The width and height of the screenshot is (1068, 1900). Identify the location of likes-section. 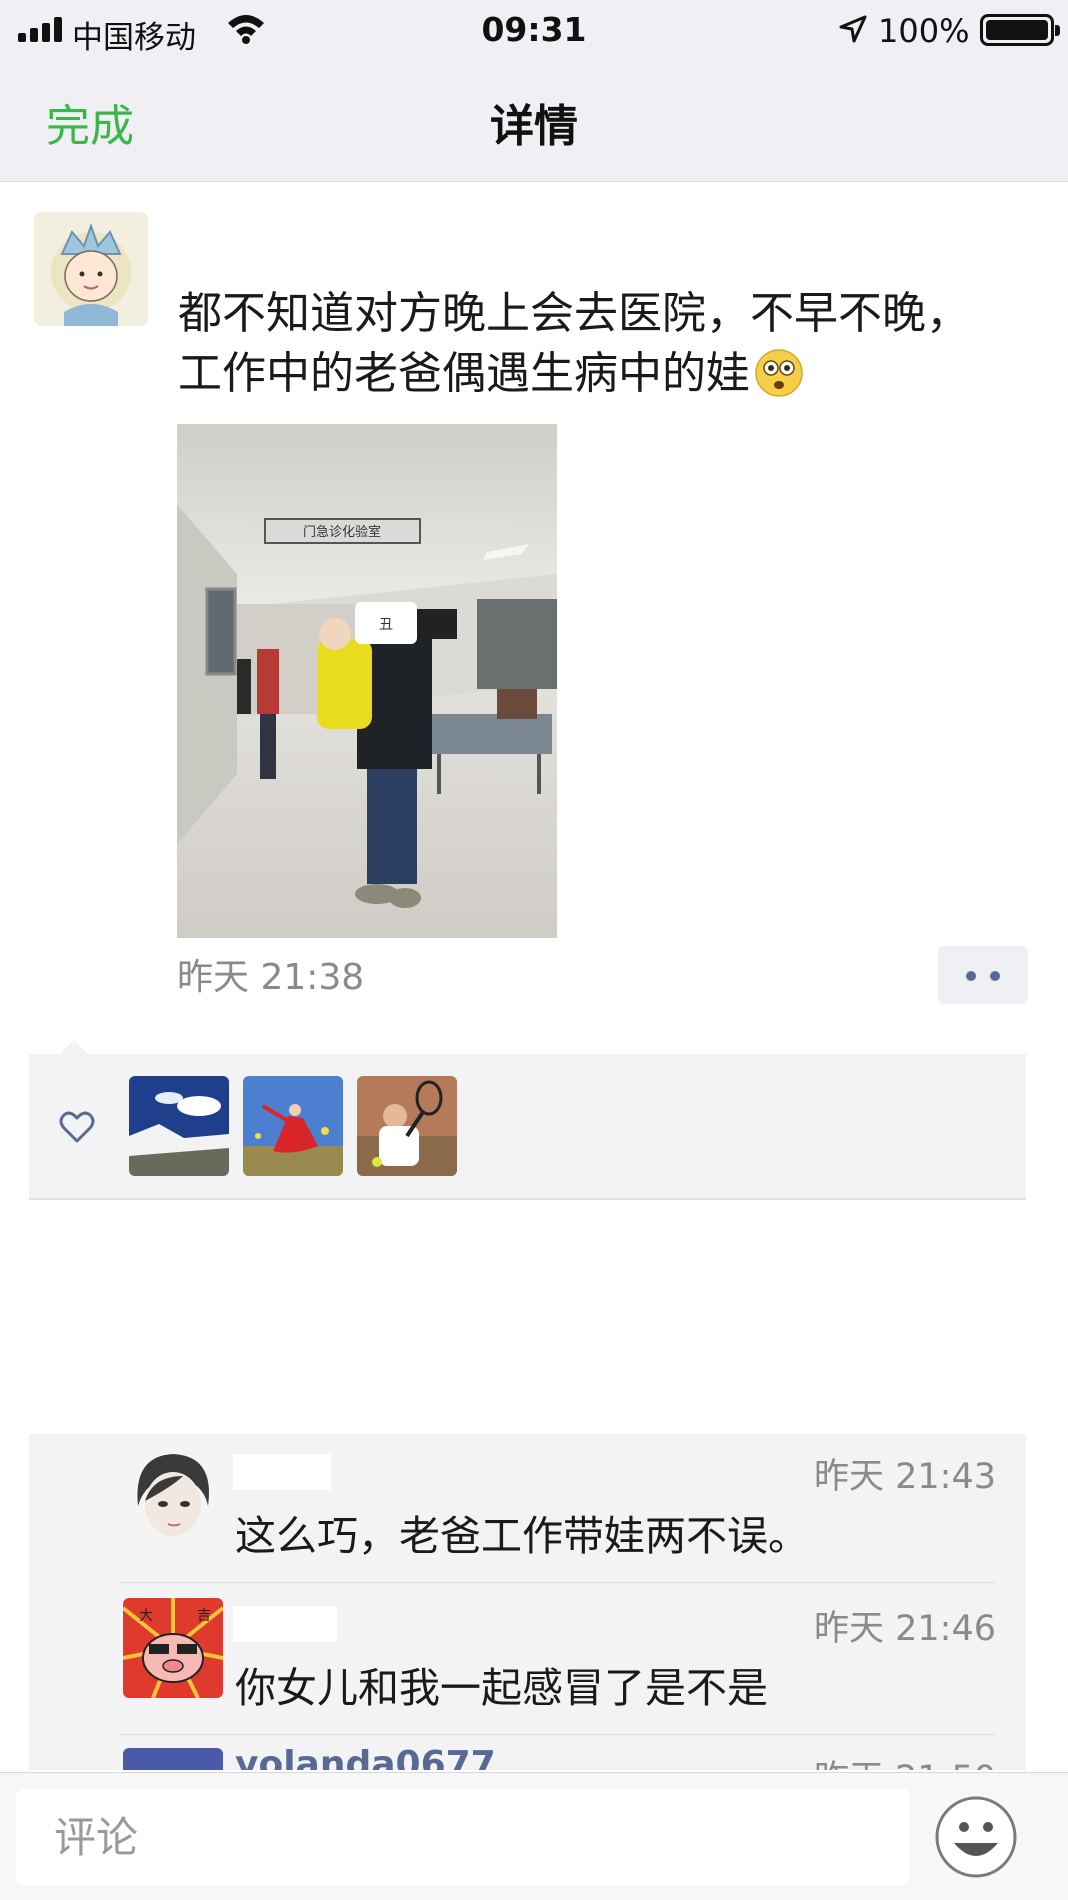
(527, 1127).